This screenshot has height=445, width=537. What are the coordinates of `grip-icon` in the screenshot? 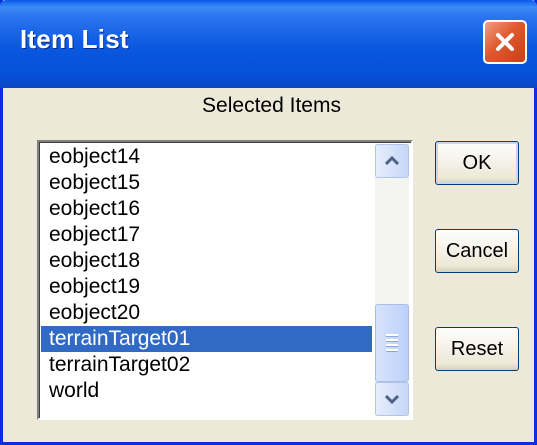 It's located at (392, 343).